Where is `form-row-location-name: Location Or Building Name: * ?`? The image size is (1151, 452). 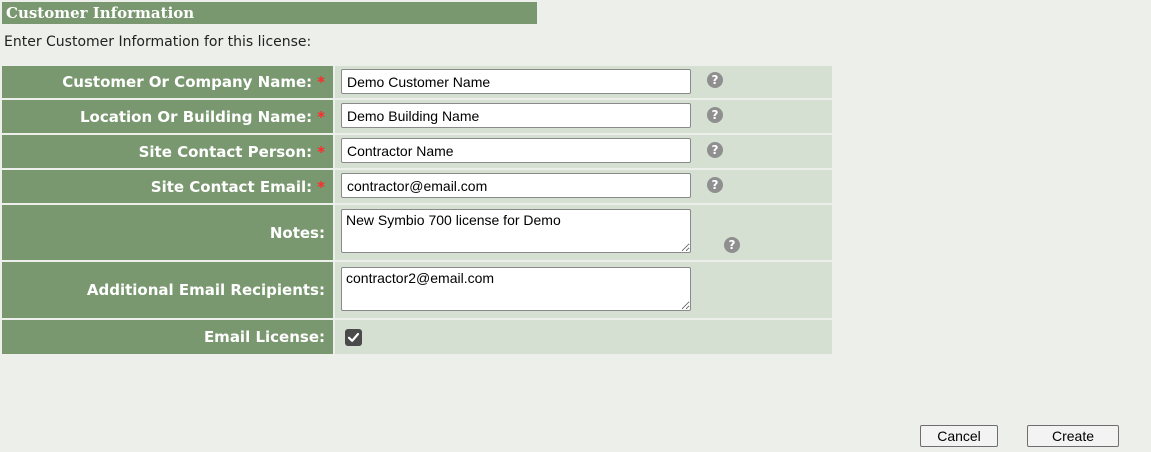 form-row-location-name: Location Or Building Name: * ? is located at coordinates (417, 116).